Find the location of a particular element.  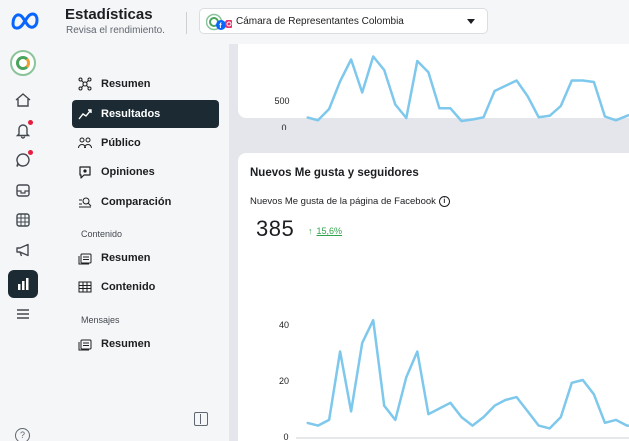

nav-item-publico: Público is located at coordinates (145, 143).